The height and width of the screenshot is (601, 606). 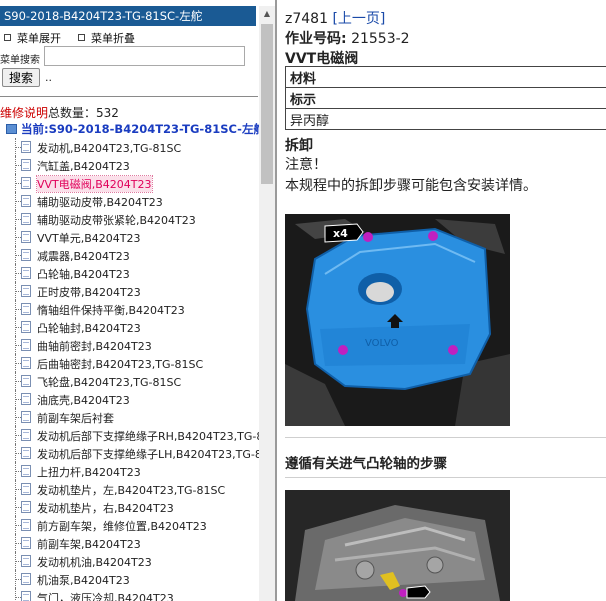 I want to click on volvo-logo: VOLVO, so click(x=382, y=343).